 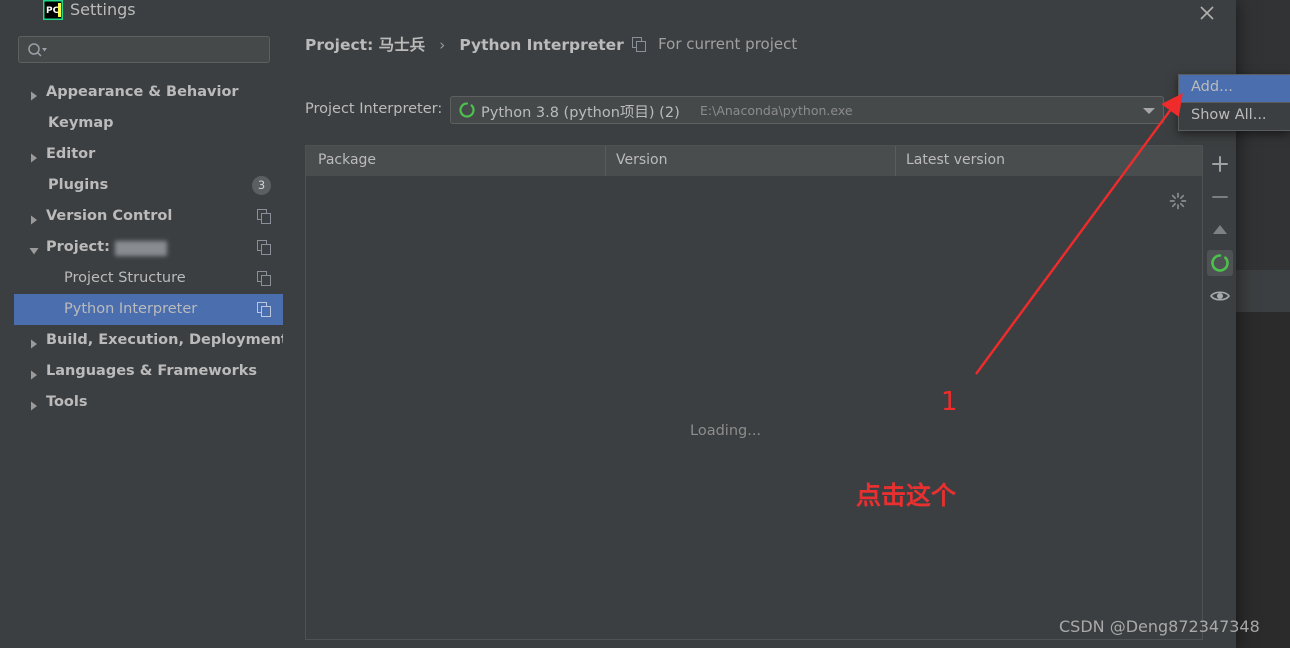 What do you see at coordinates (1263, 291) in the screenshot?
I see `ide-right-strip-highlight` at bounding box center [1263, 291].